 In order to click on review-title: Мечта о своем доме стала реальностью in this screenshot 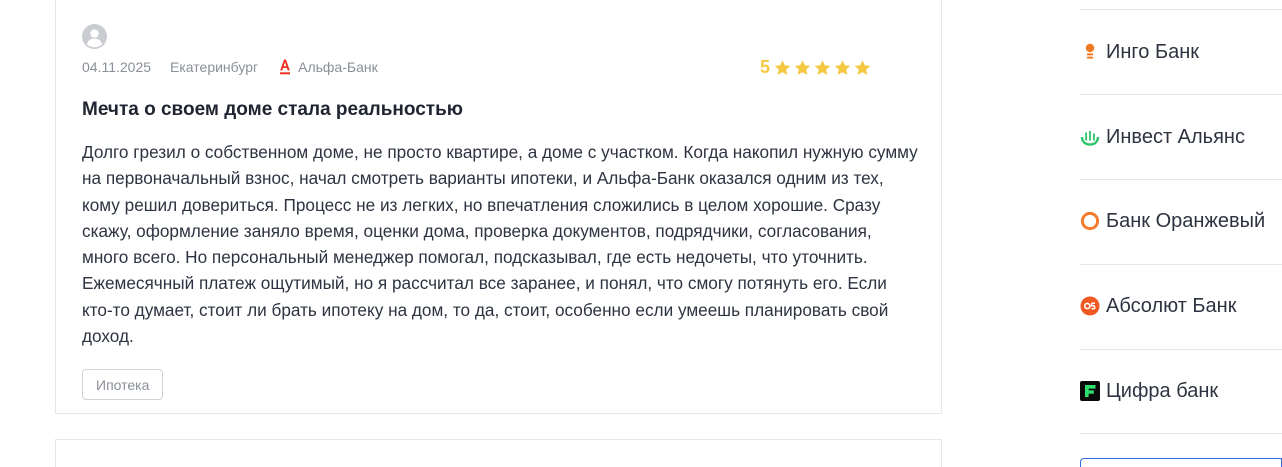, I will do `click(272, 110)`.